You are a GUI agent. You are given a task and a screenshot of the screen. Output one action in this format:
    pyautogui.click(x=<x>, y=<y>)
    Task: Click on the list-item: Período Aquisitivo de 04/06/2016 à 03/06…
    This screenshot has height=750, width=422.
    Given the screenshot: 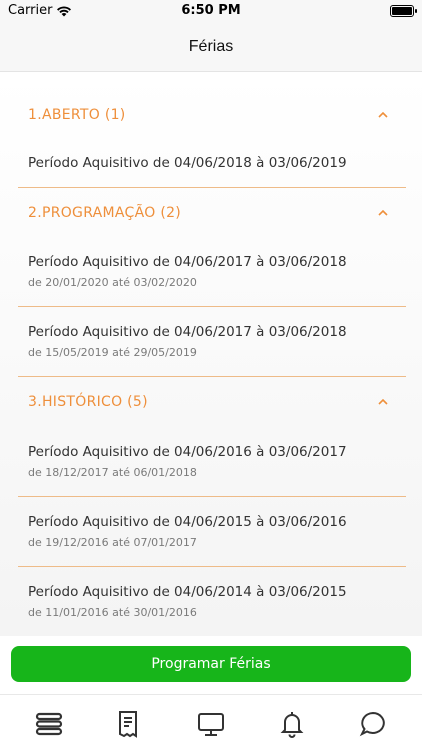 What is the action you would take?
    pyautogui.click(x=212, y=461)
    